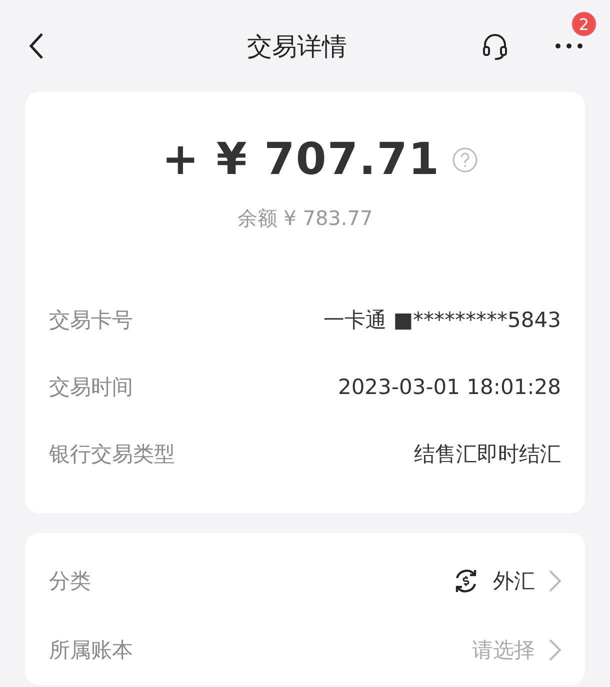  I want to click on notification-badge: 2, so click(584, 24).